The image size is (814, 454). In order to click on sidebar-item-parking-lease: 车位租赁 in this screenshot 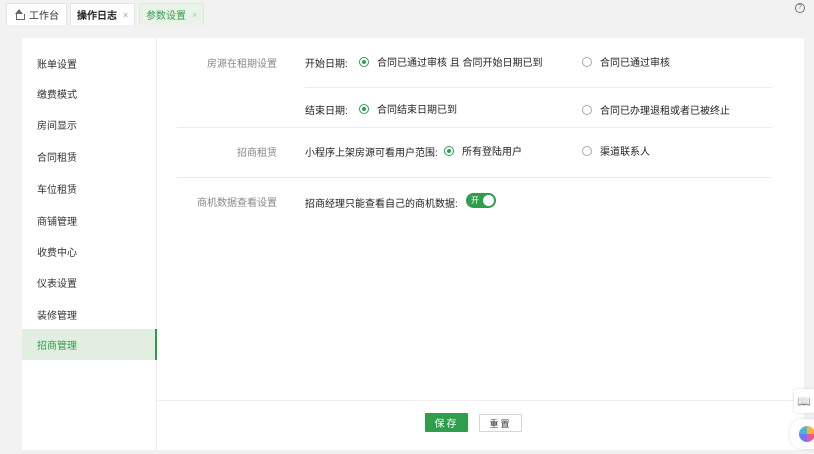, I will do `click(89, 188)`.